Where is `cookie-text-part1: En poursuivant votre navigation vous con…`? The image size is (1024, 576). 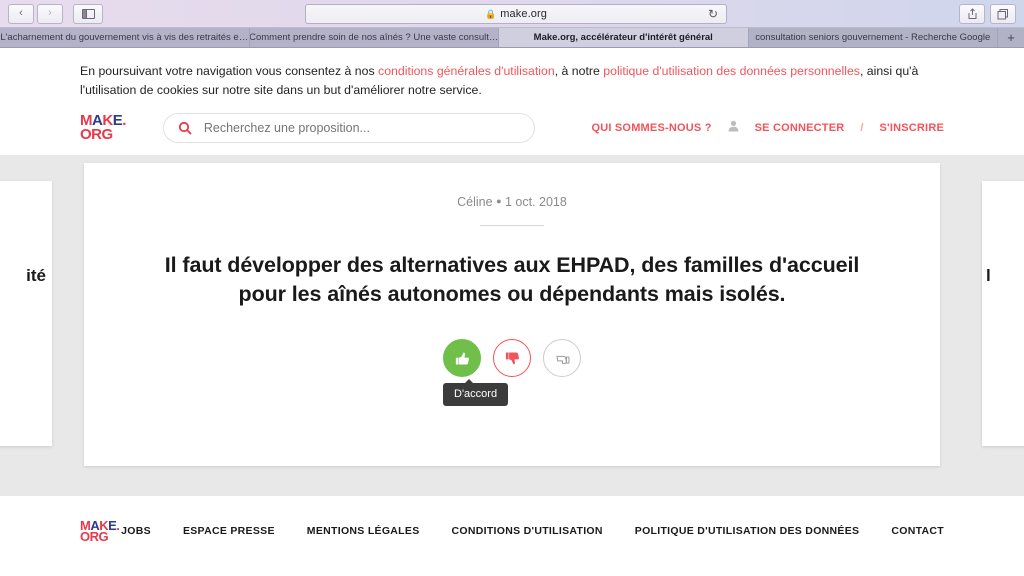
cookie-text-part1: En poursuivant votre navigation vous con… is located at coordinates (229, 71).